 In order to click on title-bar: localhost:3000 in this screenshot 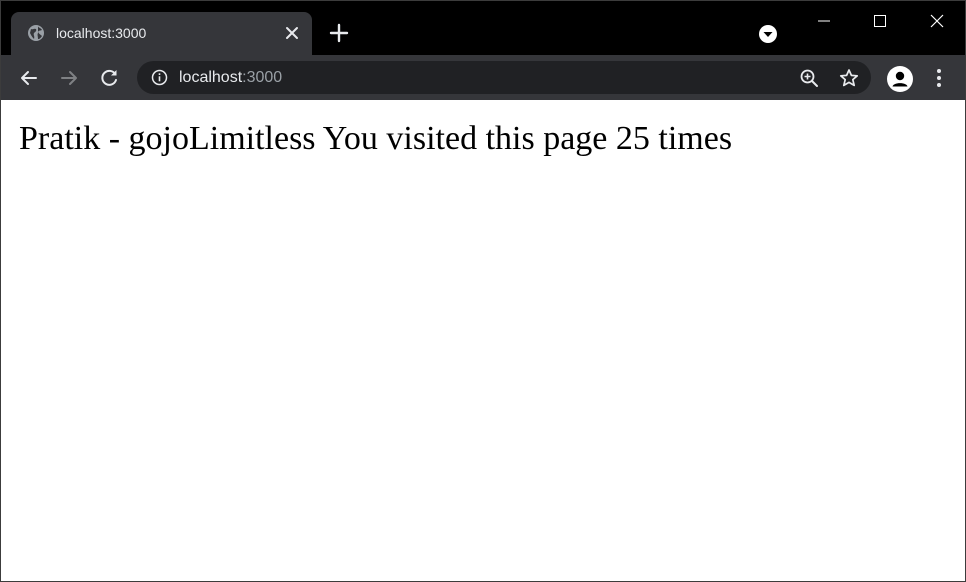, I will do `click(483, 28)`.